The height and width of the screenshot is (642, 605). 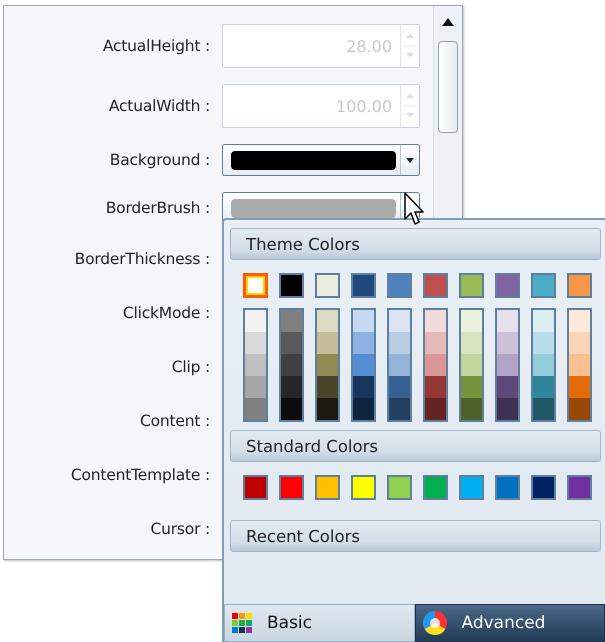 What do you see at coordinates (140, 475) in the screenshot?
I see `property-label: ContentTemplate :` at bounding box center [140, 475].